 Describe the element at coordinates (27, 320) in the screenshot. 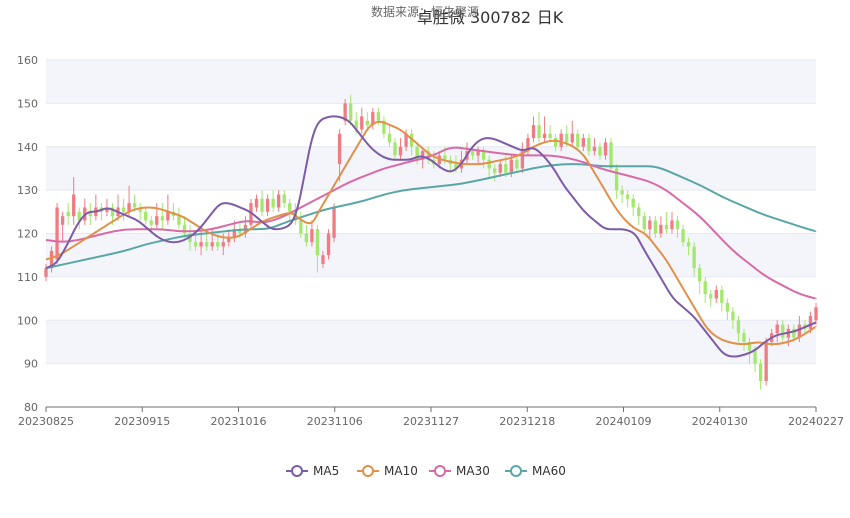

I see `y-tick-label: 100` at that location.